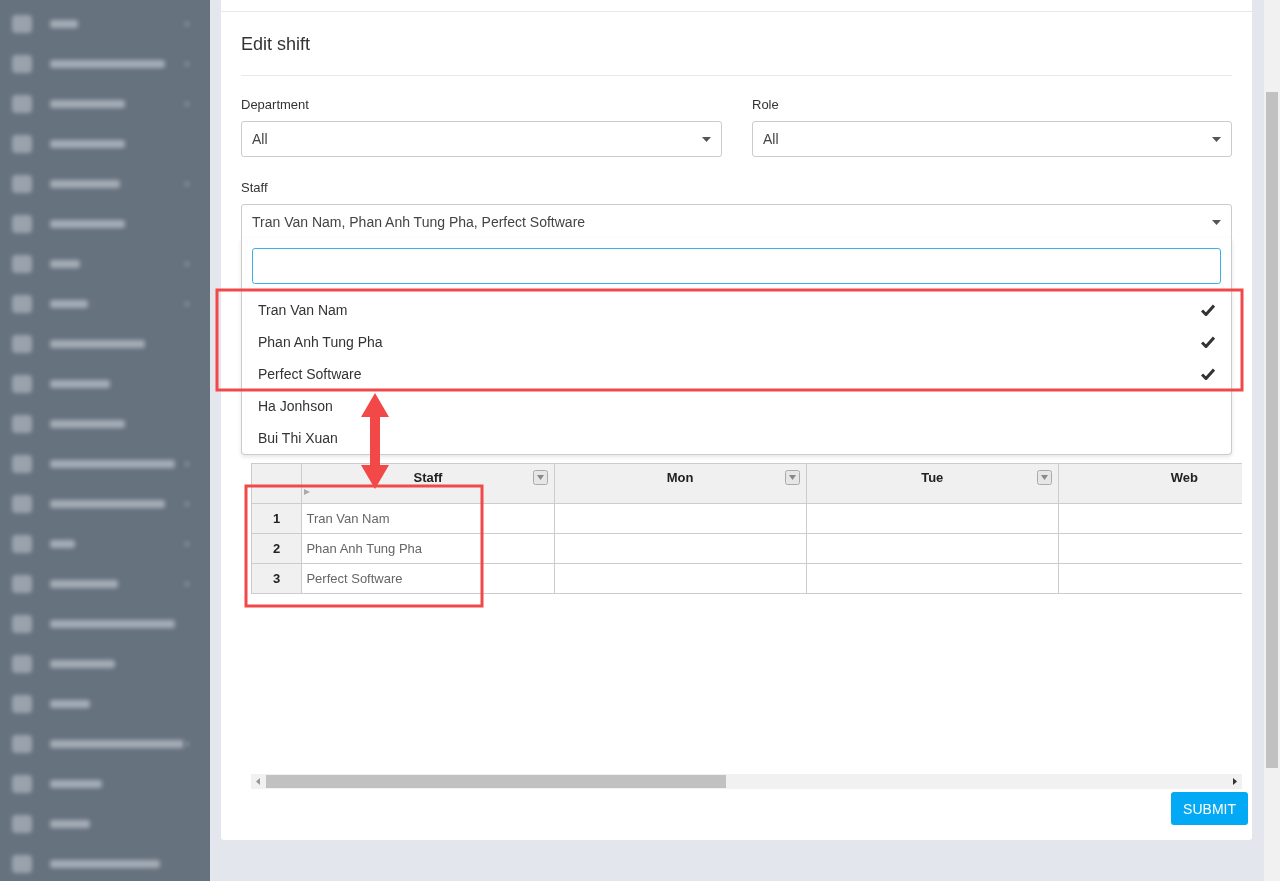  Describe the element at coordinates (275, 104) in the screenshot. I see `field-label: Department` at that location.